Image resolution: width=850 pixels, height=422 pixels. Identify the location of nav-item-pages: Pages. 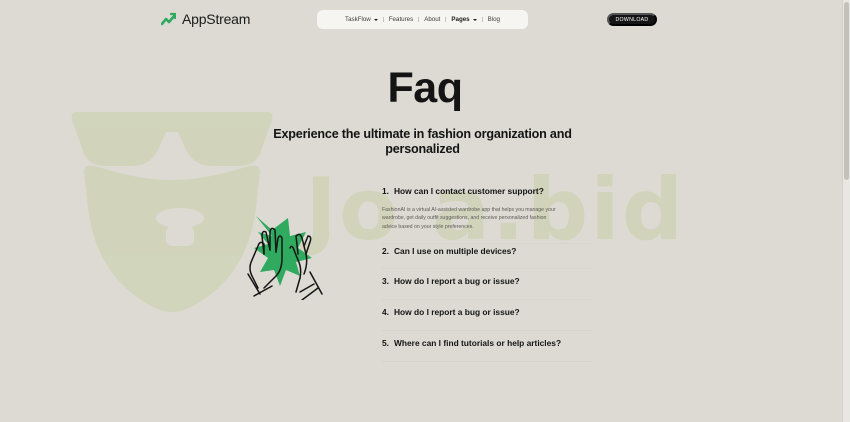
(463, 19).